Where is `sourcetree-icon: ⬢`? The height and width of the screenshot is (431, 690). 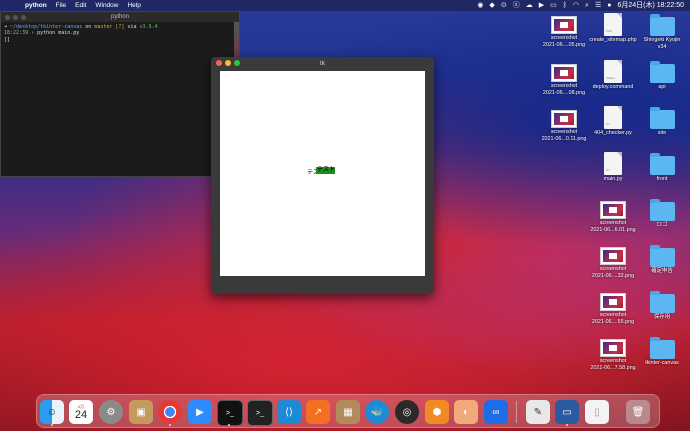
sourcetree-icon: ⬢ is located at coordinates (437, 412).